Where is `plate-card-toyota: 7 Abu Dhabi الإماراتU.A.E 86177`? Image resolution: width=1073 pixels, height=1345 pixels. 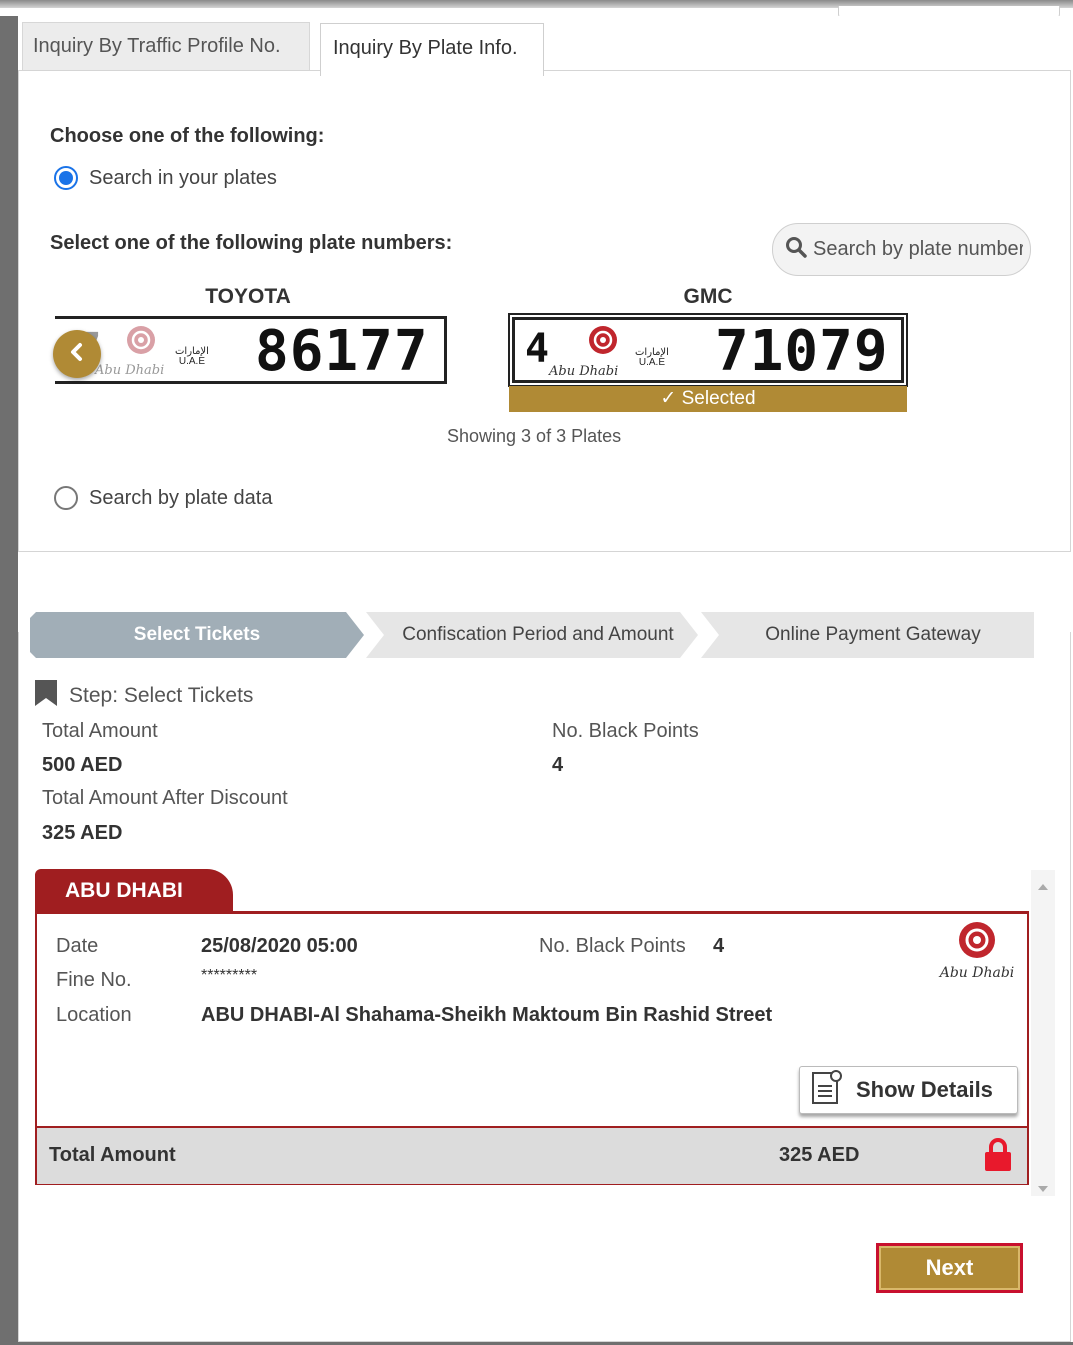
plate-card-toyota: 7 Abu Dhabi الإماراتU.A.E 86177 is located at coordinates (251, 350).